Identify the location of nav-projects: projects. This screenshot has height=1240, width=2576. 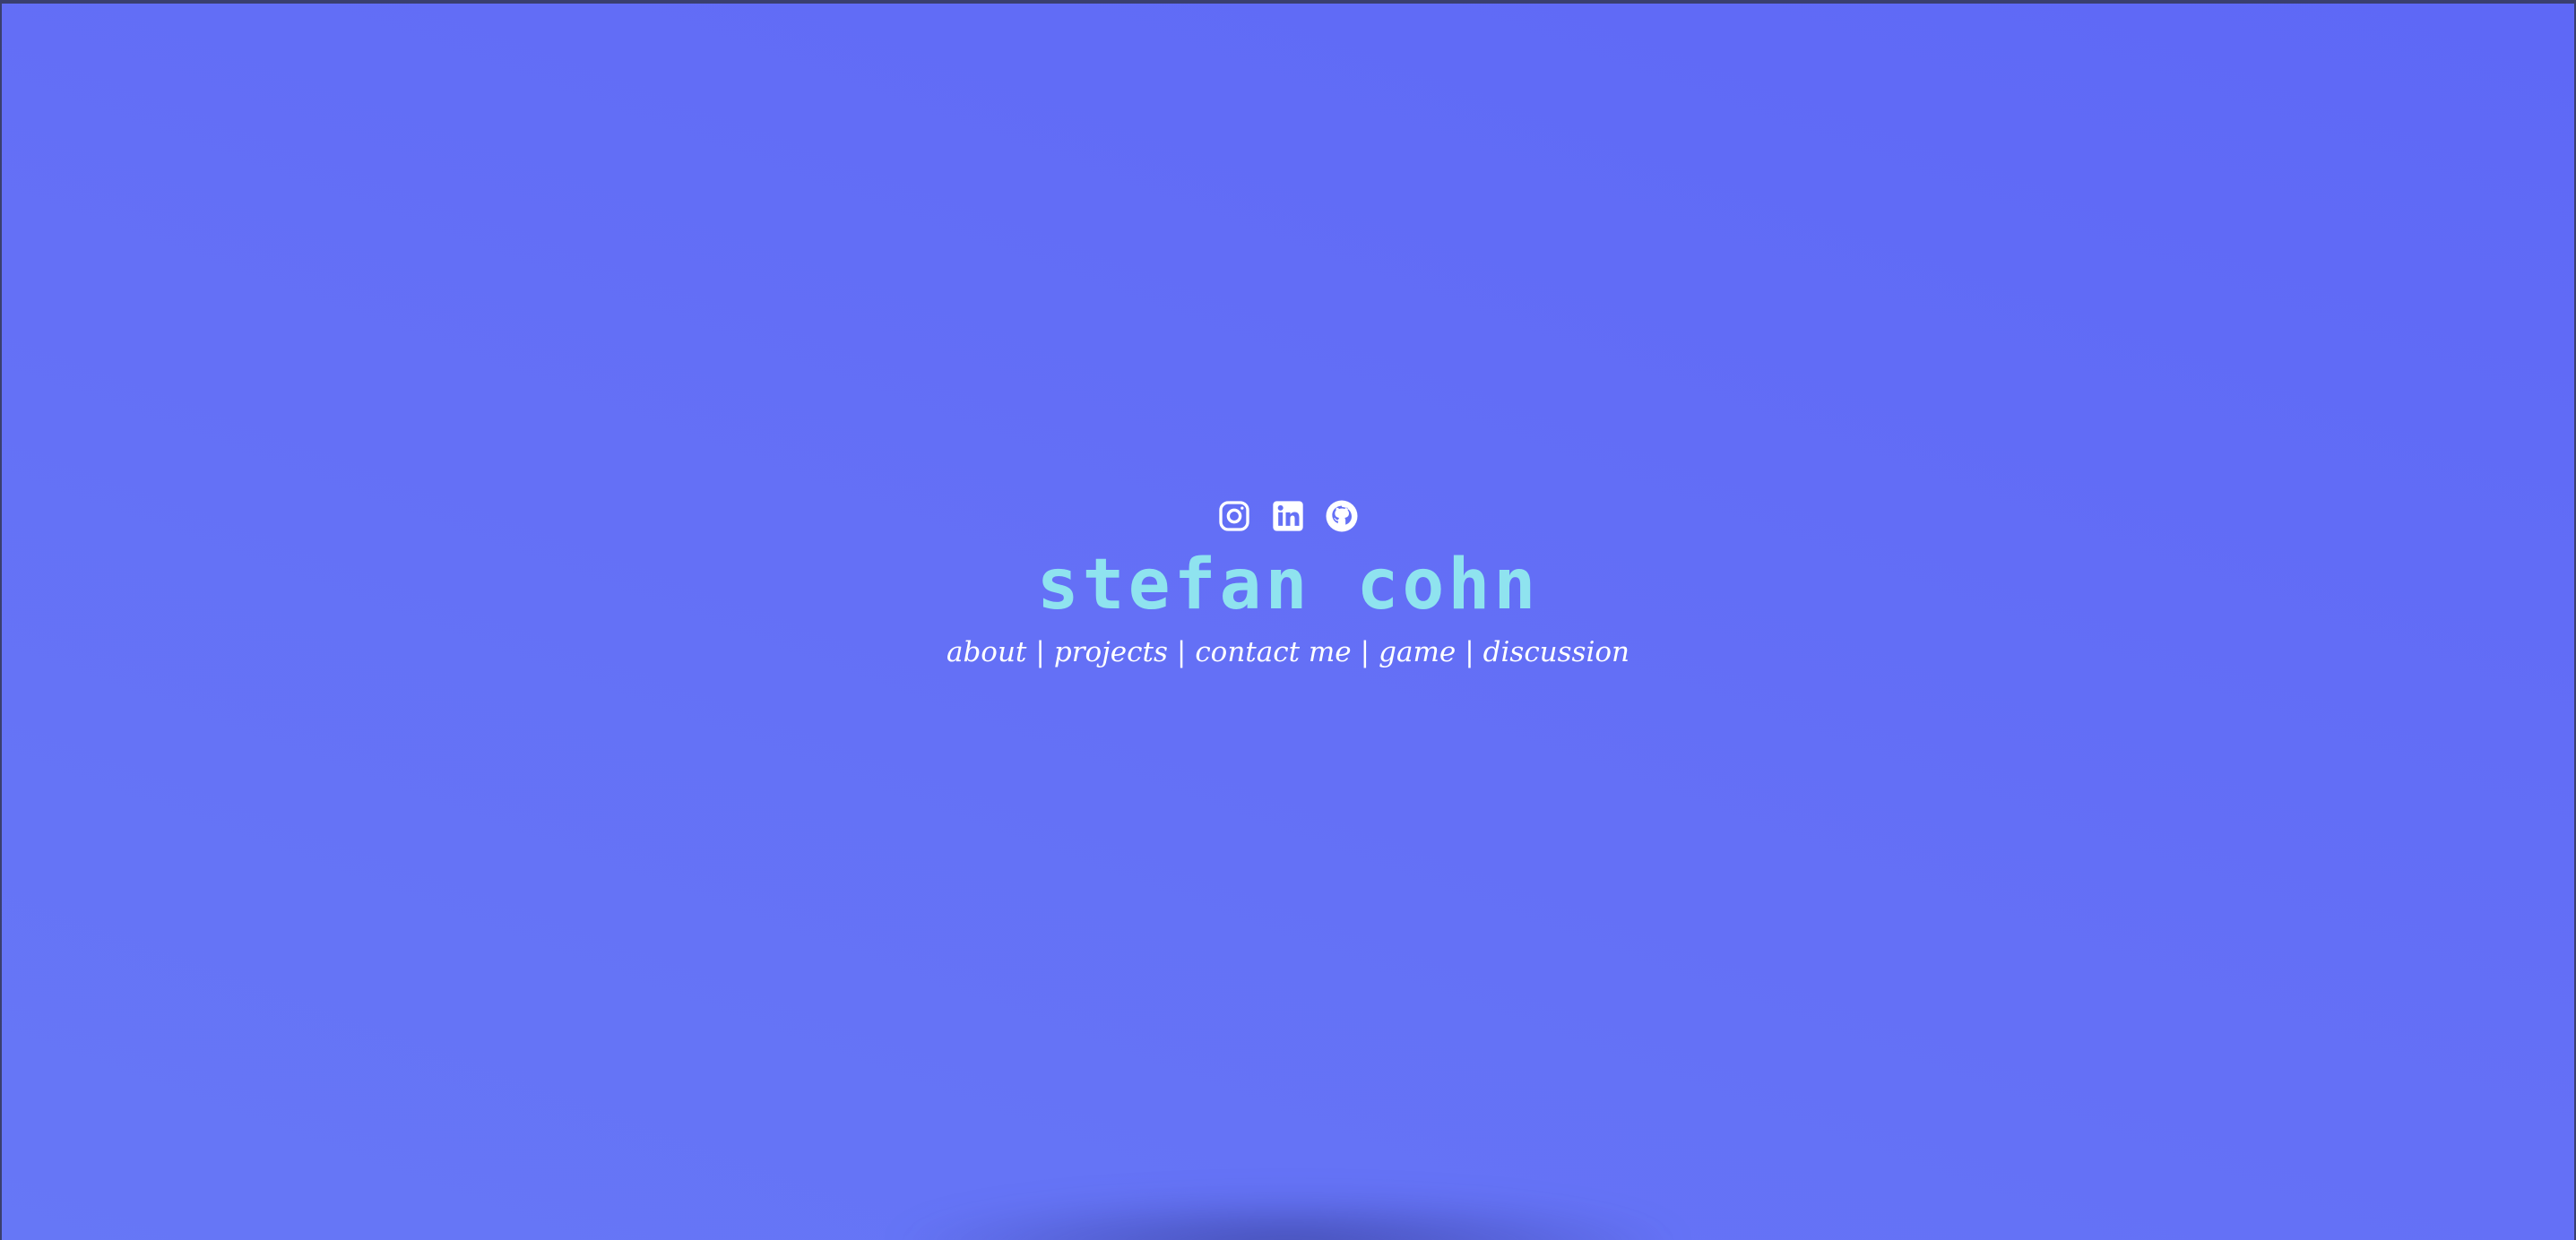
(1111, 652).